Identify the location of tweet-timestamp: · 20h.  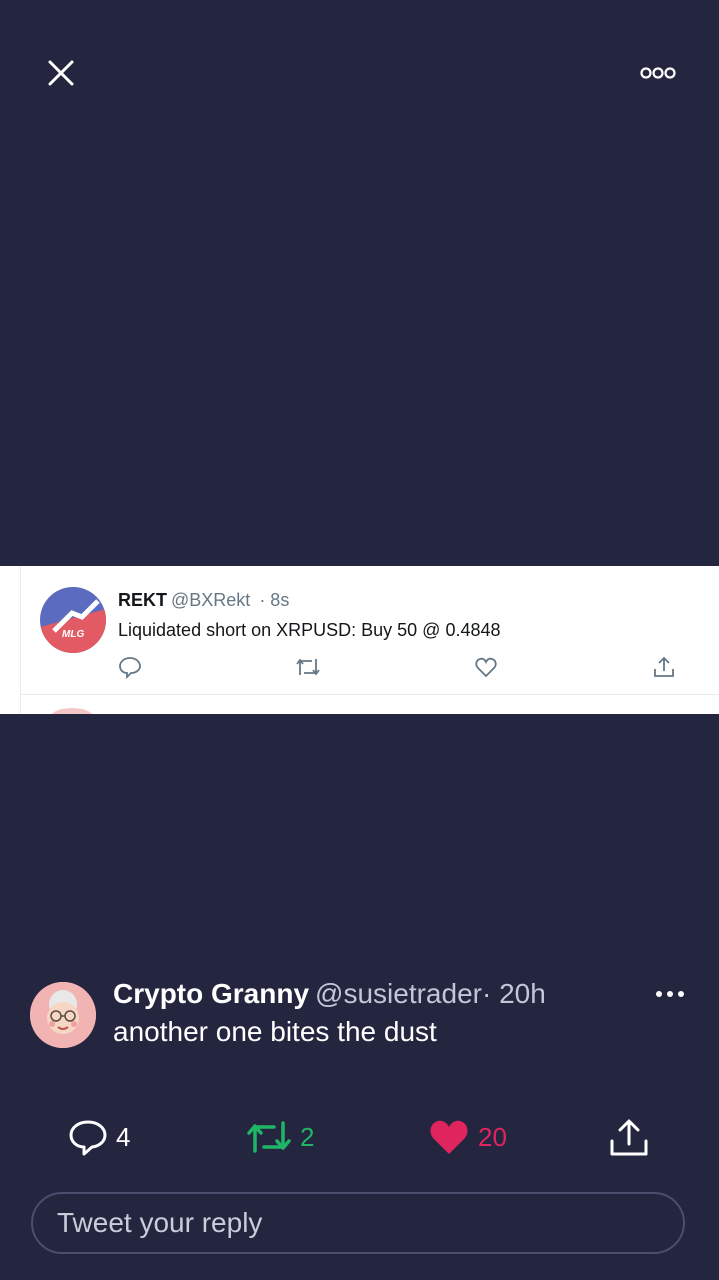
(513, 993).